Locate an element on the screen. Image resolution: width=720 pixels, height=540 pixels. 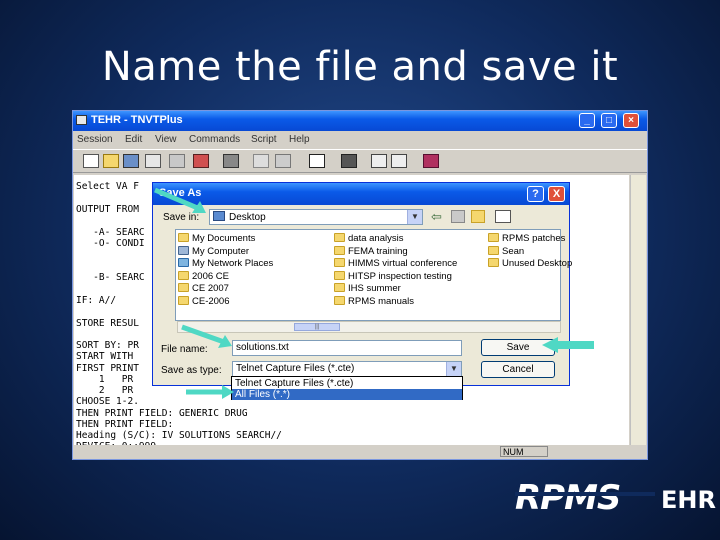
file-list-item: 2006 CE is located at coordinates (203, 276).